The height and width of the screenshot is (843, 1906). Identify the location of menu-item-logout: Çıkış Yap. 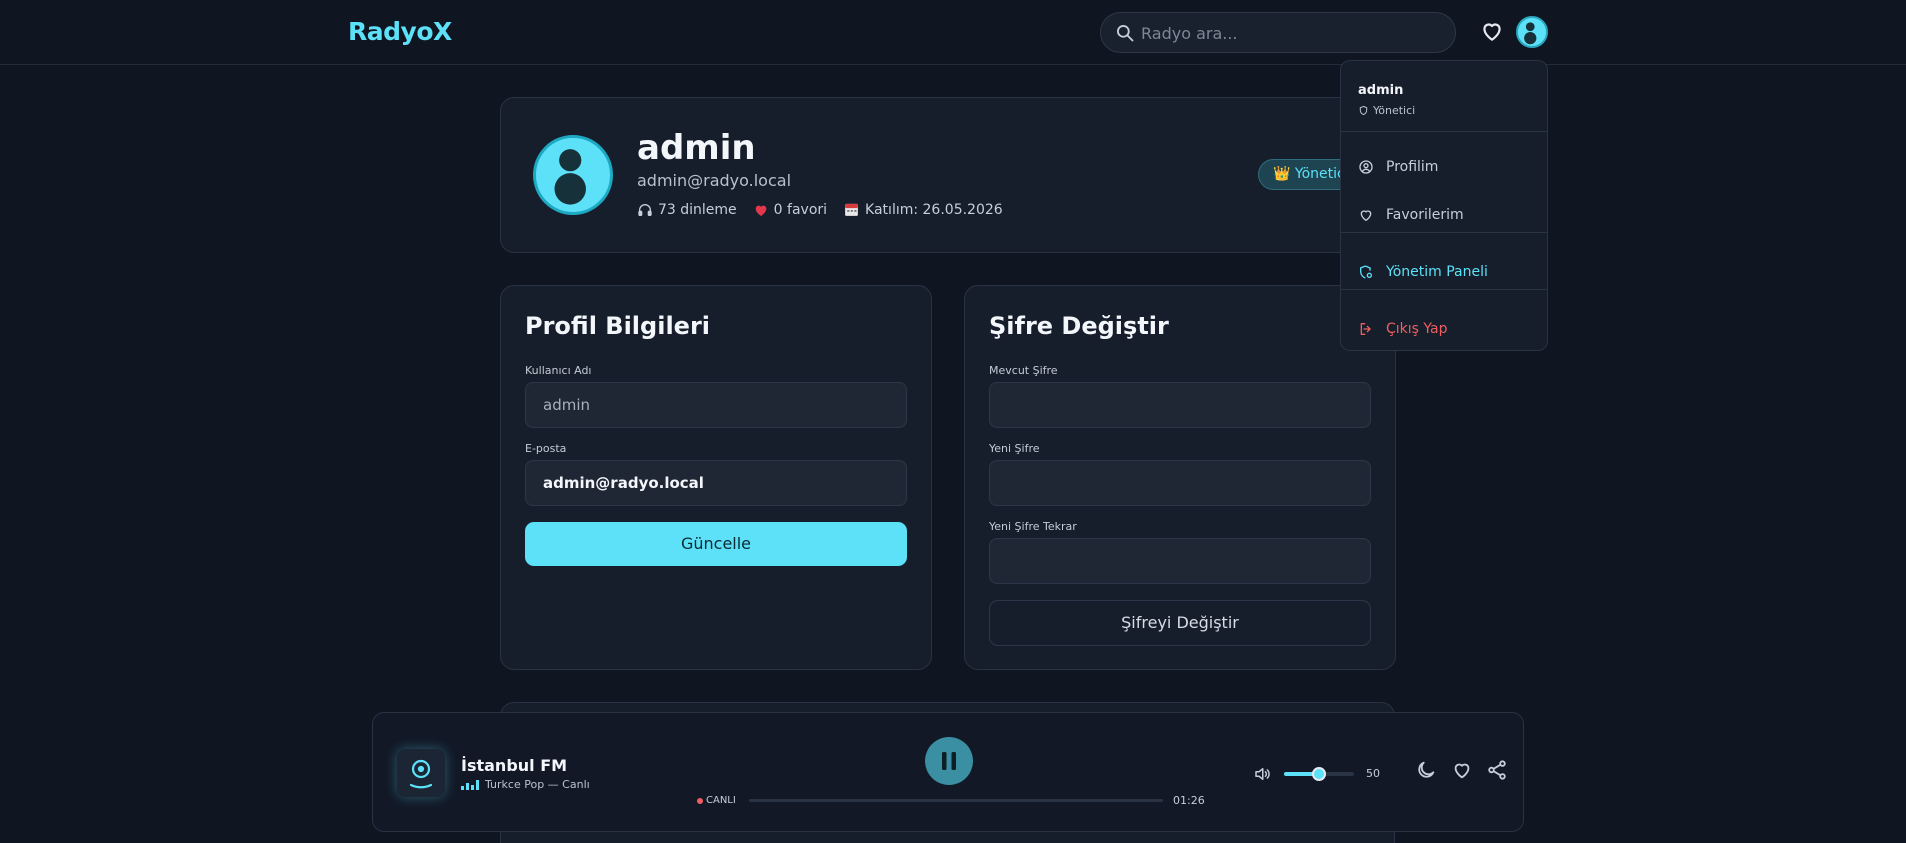
(1403, 329).